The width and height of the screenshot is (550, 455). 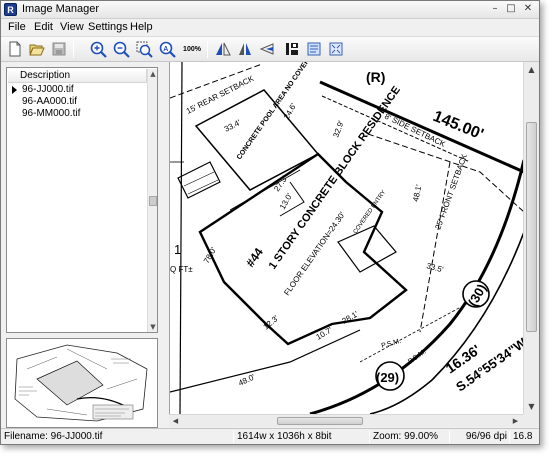 I want to click on status-zoom: Zoom: 99.00%, so click(x=406, y=436).